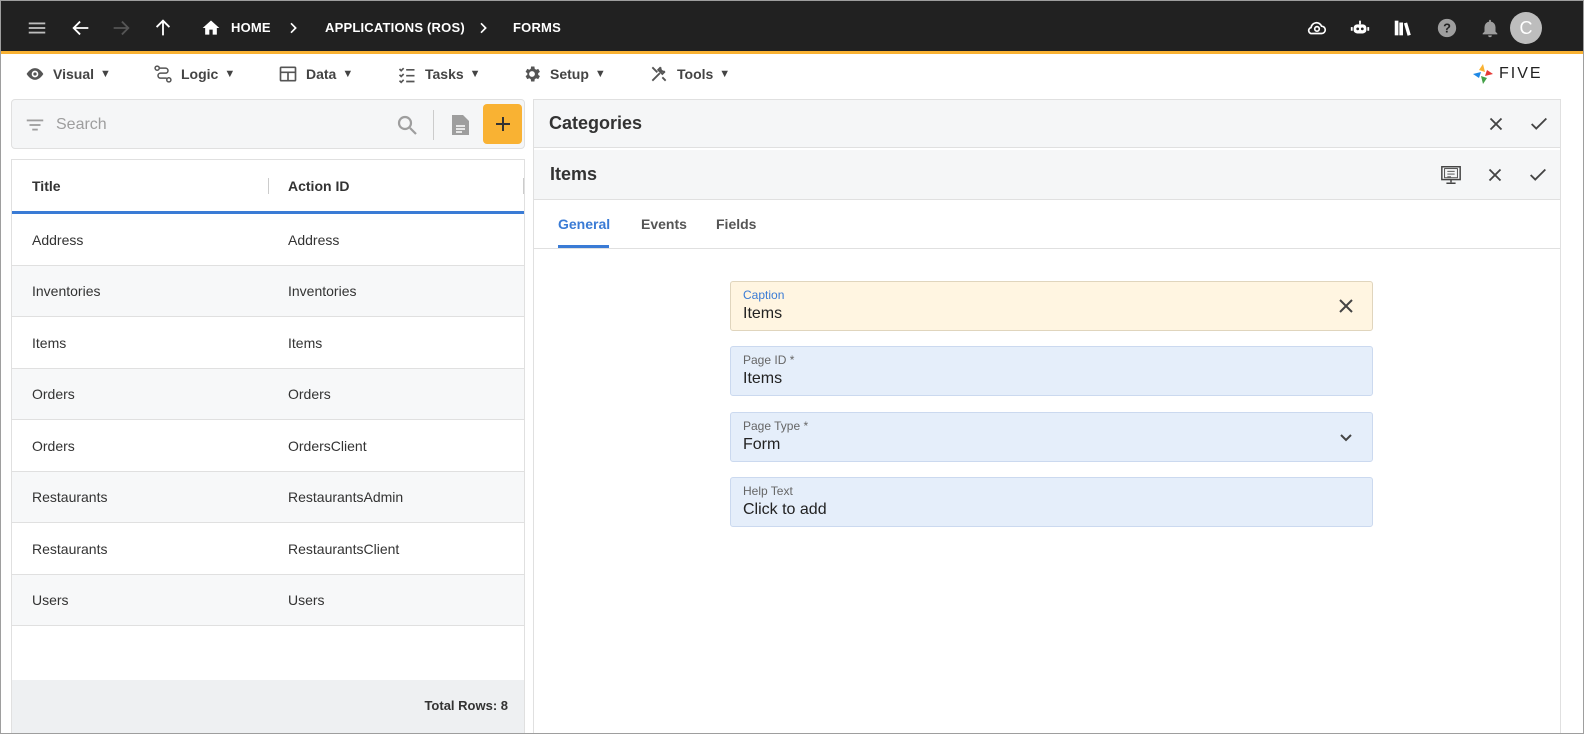 The width and height of the screenshot is (1584, 734). I want to click on menu-icon, so click(37, 27).